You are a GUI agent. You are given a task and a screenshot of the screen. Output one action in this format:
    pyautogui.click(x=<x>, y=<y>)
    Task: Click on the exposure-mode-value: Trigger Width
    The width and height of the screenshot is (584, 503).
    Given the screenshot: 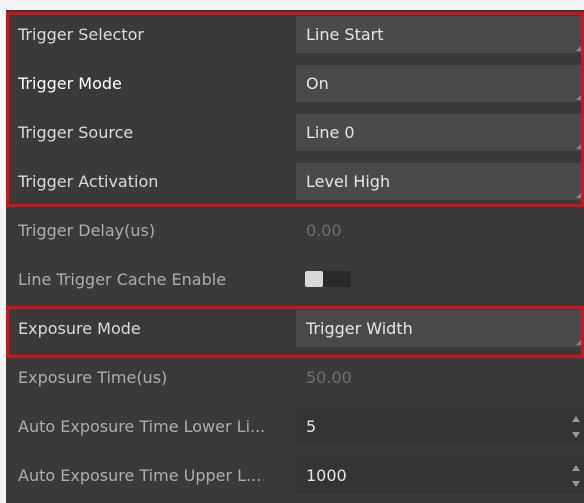 What is the action you would take?
    pyautogui.click(x=359, y=328)
    